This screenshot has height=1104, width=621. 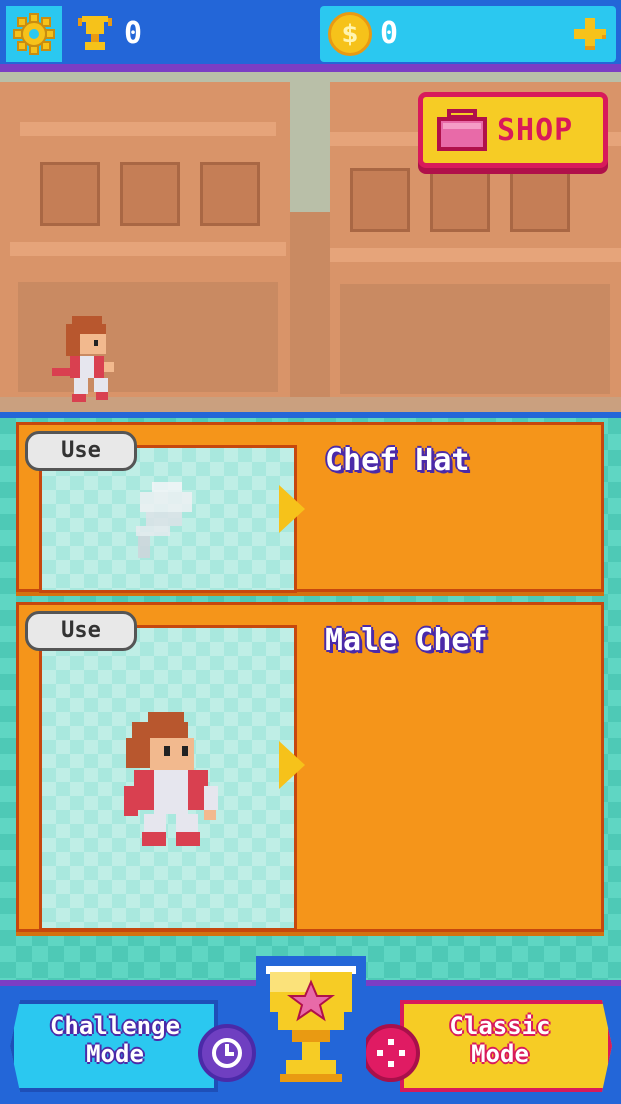 I want to click on chef-hat-icon, so click(x=164, y=520).